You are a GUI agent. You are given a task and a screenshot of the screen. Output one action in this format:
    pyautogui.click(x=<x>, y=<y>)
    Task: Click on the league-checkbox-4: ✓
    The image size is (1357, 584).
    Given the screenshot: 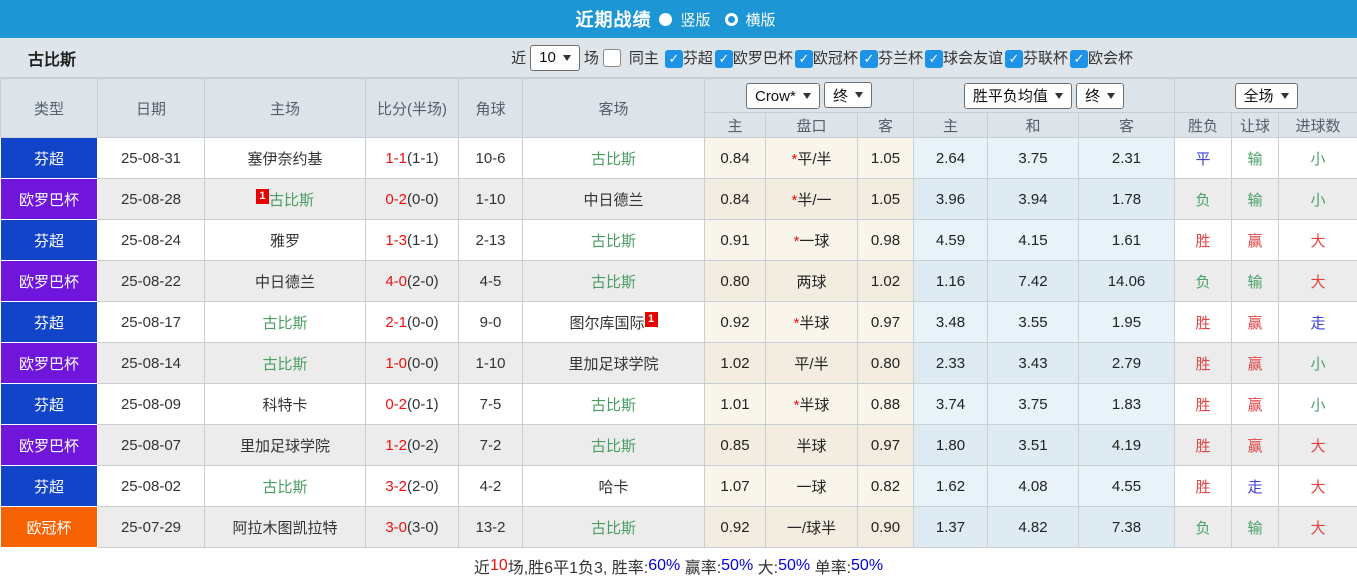 What is the action you would take?
    pyautogui.click(x=933, y=59)
    